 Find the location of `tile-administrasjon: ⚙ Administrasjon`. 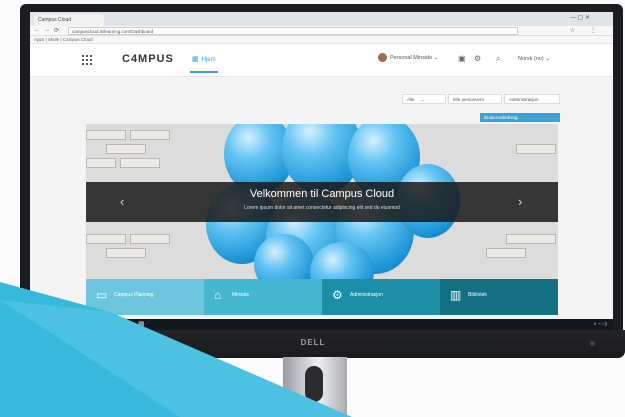

tile-administrasjon: ⚙ Administrasjon is located at coordinates (381, 297).